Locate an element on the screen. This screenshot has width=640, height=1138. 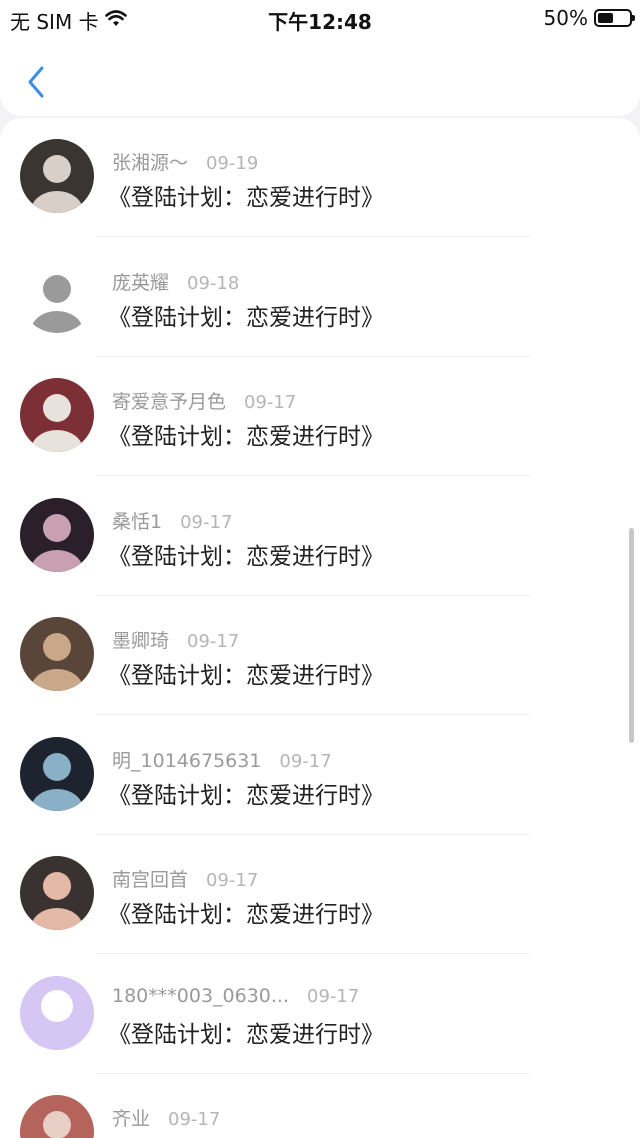
item-meta: 墨卿琦 09-17 is located at coordinates (175, 639).